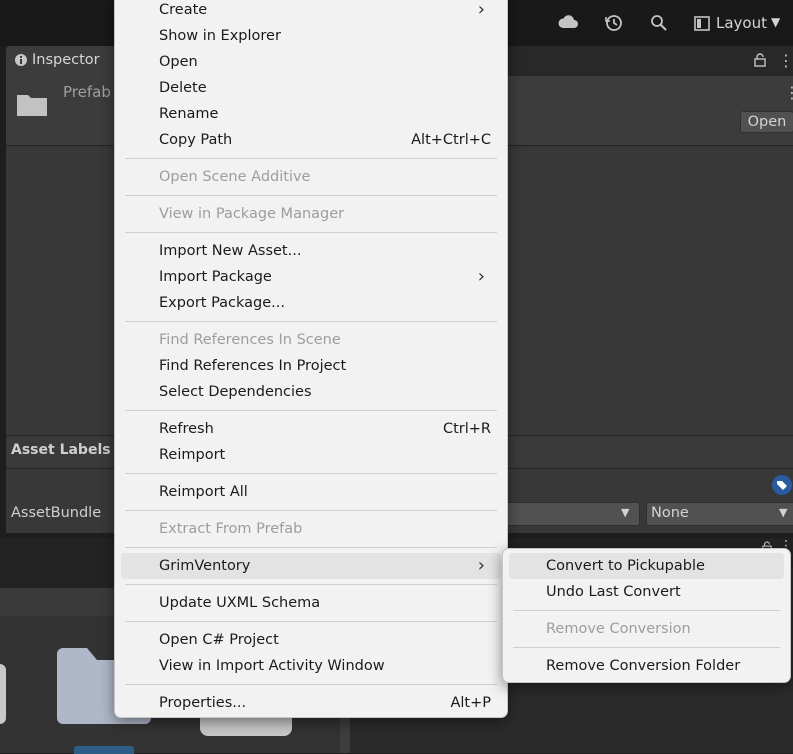 The width and height of the screenshot is (793, 754). Describe the element at coordinates (563, 514) in the screenshot. I see `assetbundle-name-dropdown: ▼` at that location.